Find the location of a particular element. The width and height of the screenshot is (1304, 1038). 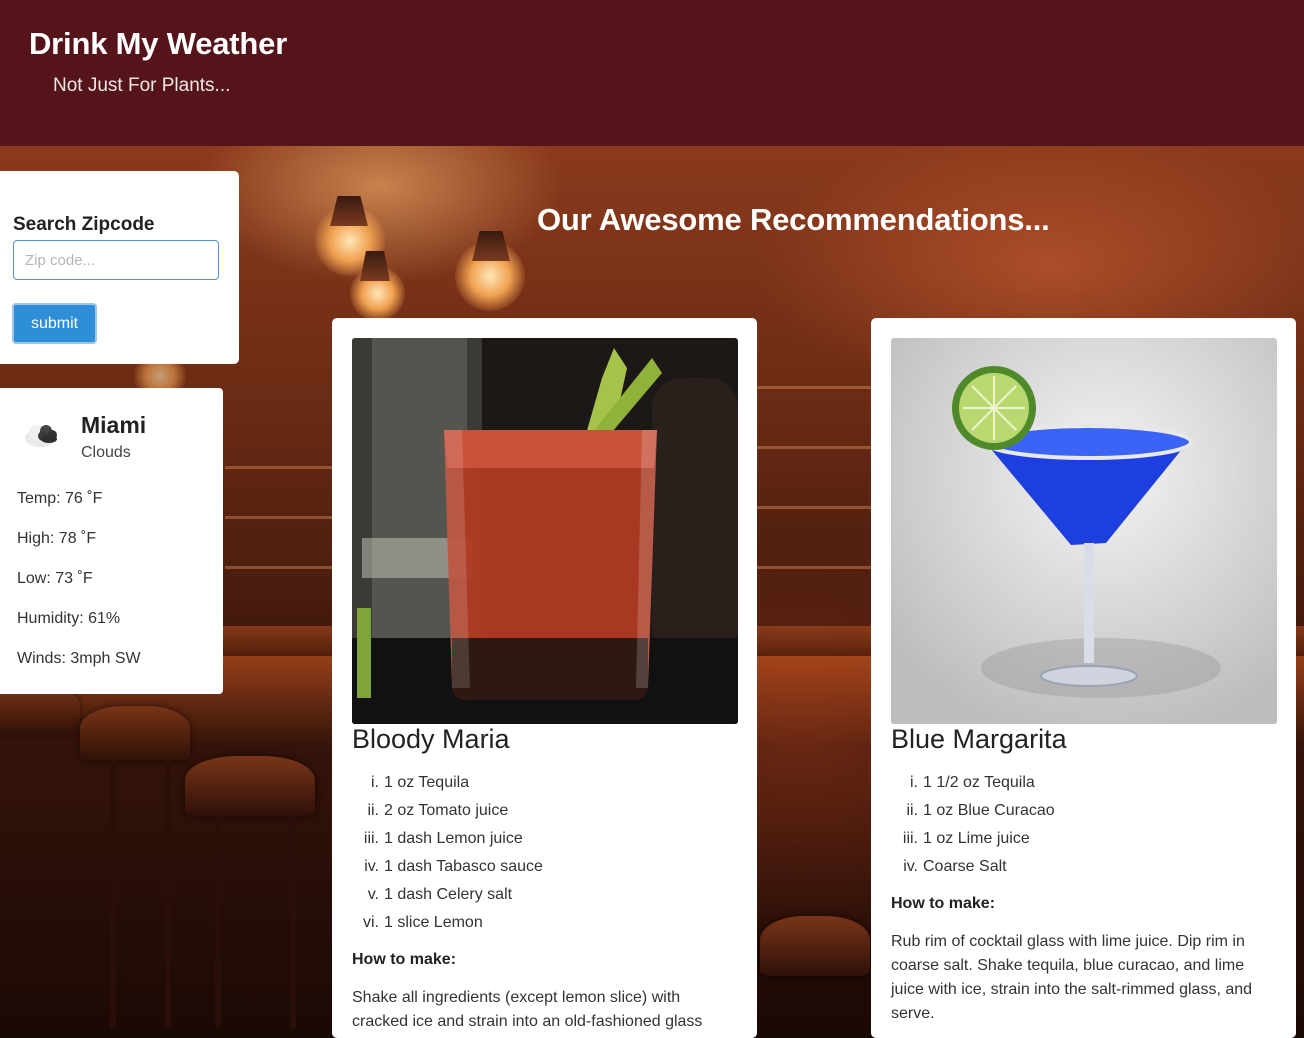

clouds-icon is located at coordinates (41, 436).